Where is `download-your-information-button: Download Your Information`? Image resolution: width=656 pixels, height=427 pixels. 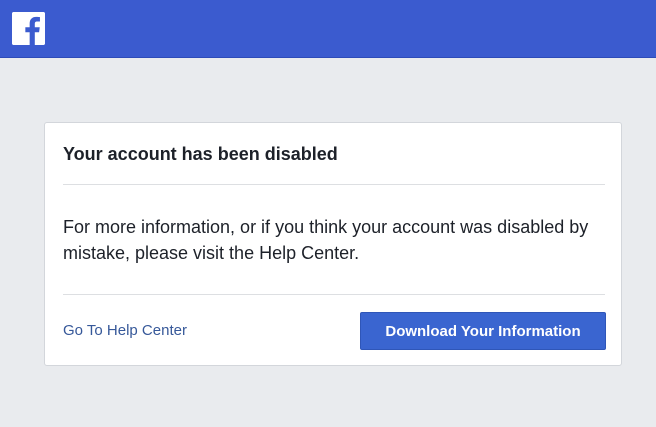 download-your-information-button: Download Your Information is located at coordinates (483, 331).